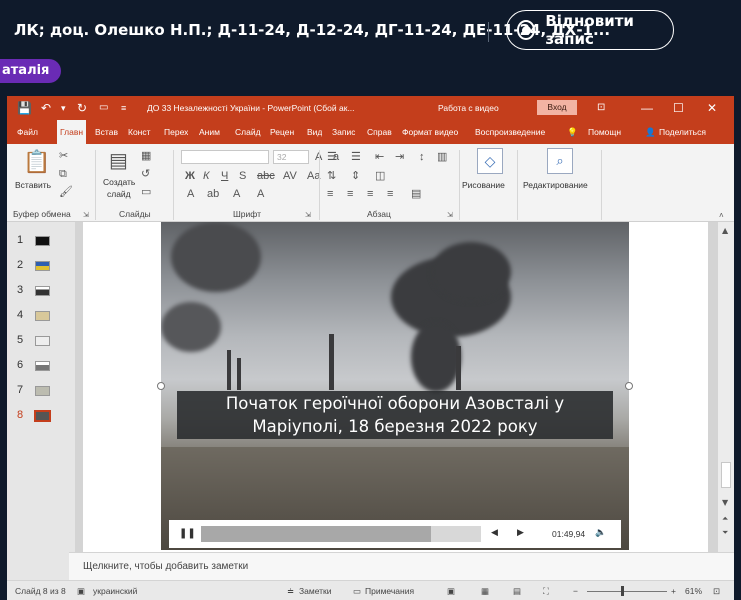 The height and width of the screenshot is (600, 741). What do you see at coordinates (557, 107) in the screenshot?
I see `login-button: Вход` at bounding box center [557, 107].